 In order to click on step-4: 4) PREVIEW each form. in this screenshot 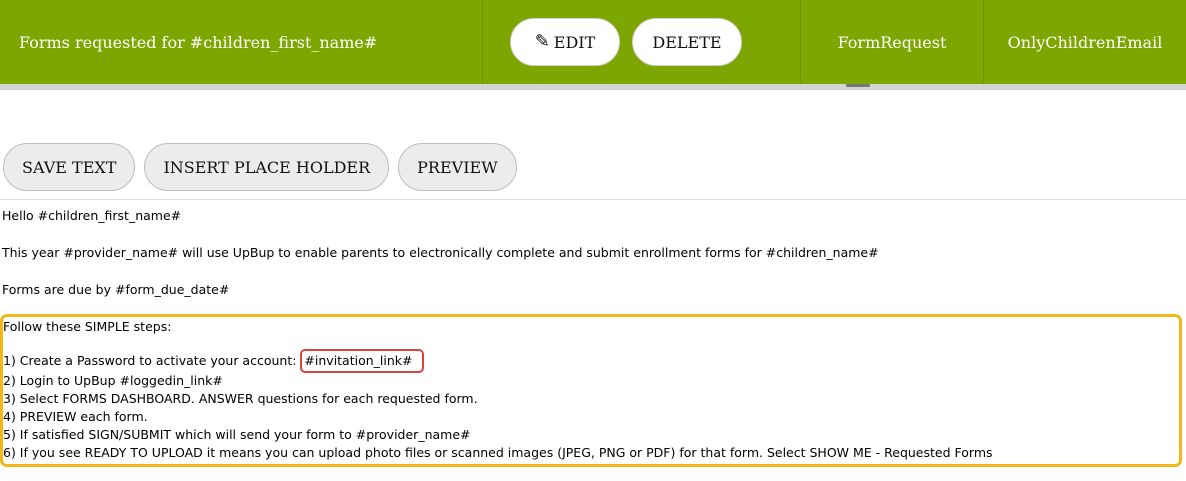, I will do `click(75, 416)`.